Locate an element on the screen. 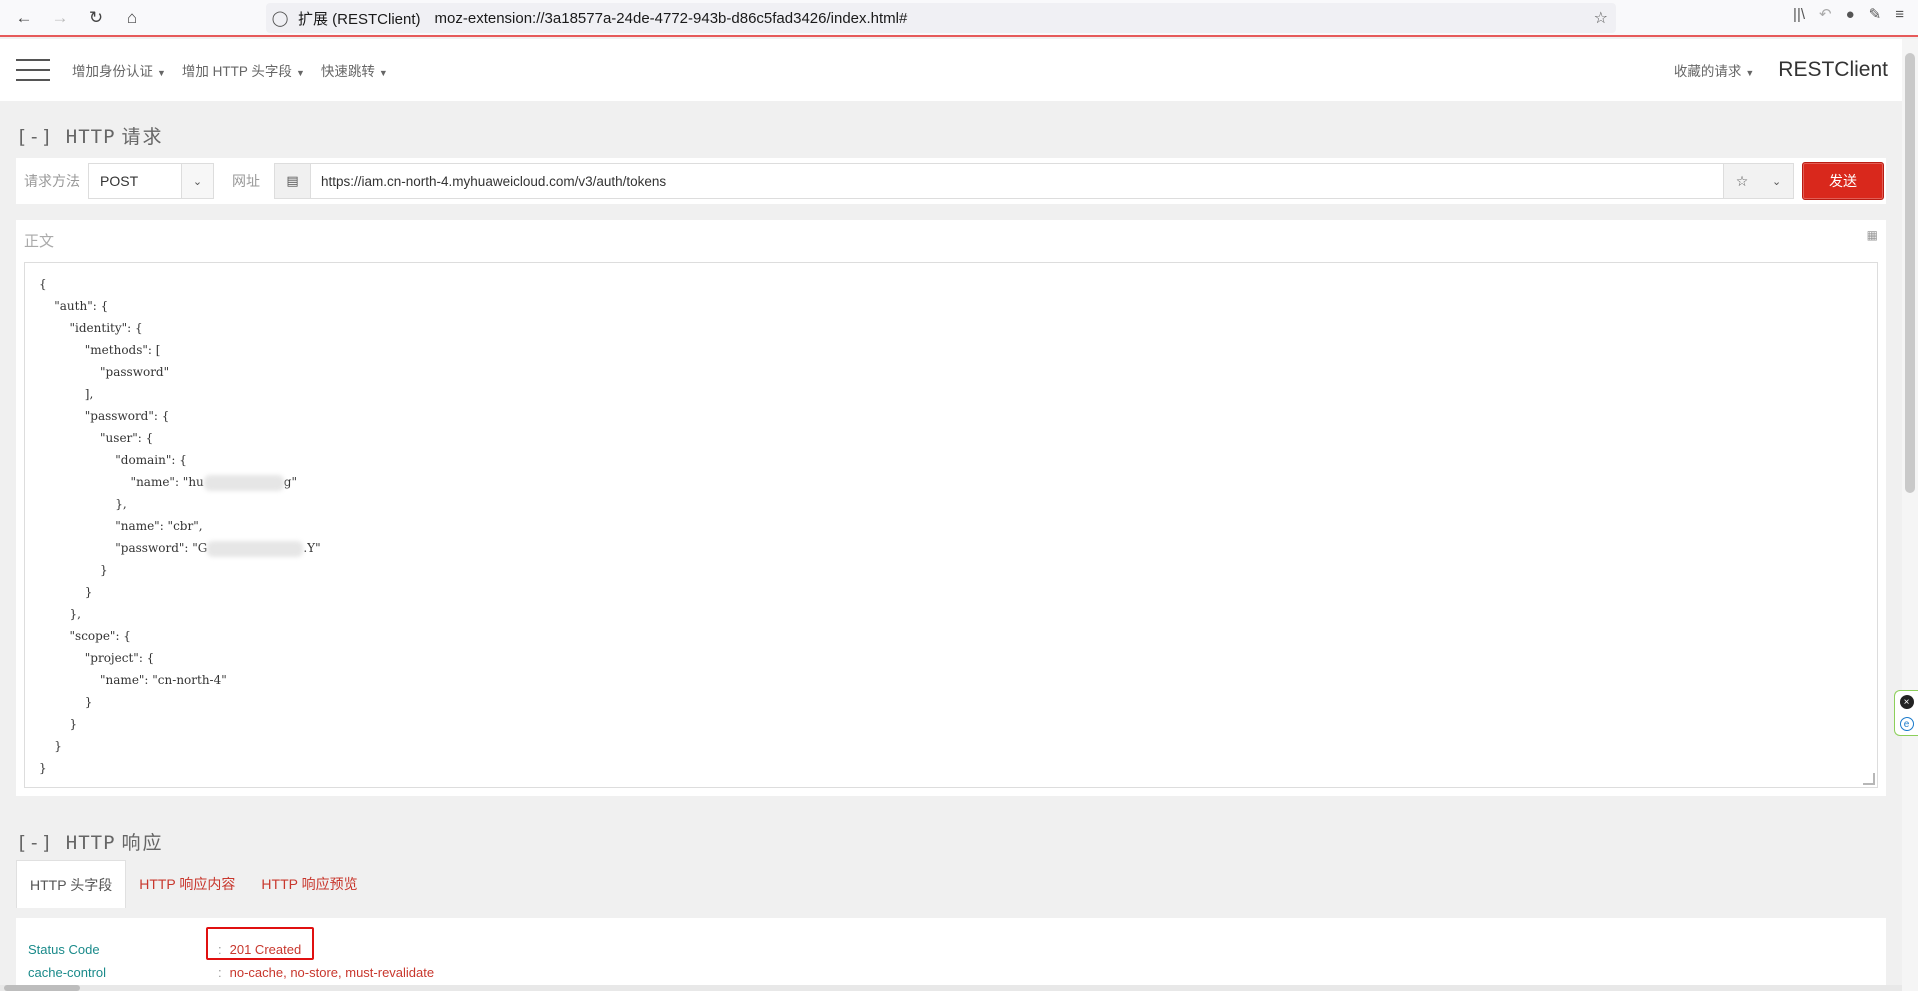  tab-headers: HTTP 头字段 is located at coordinates (71, 884).